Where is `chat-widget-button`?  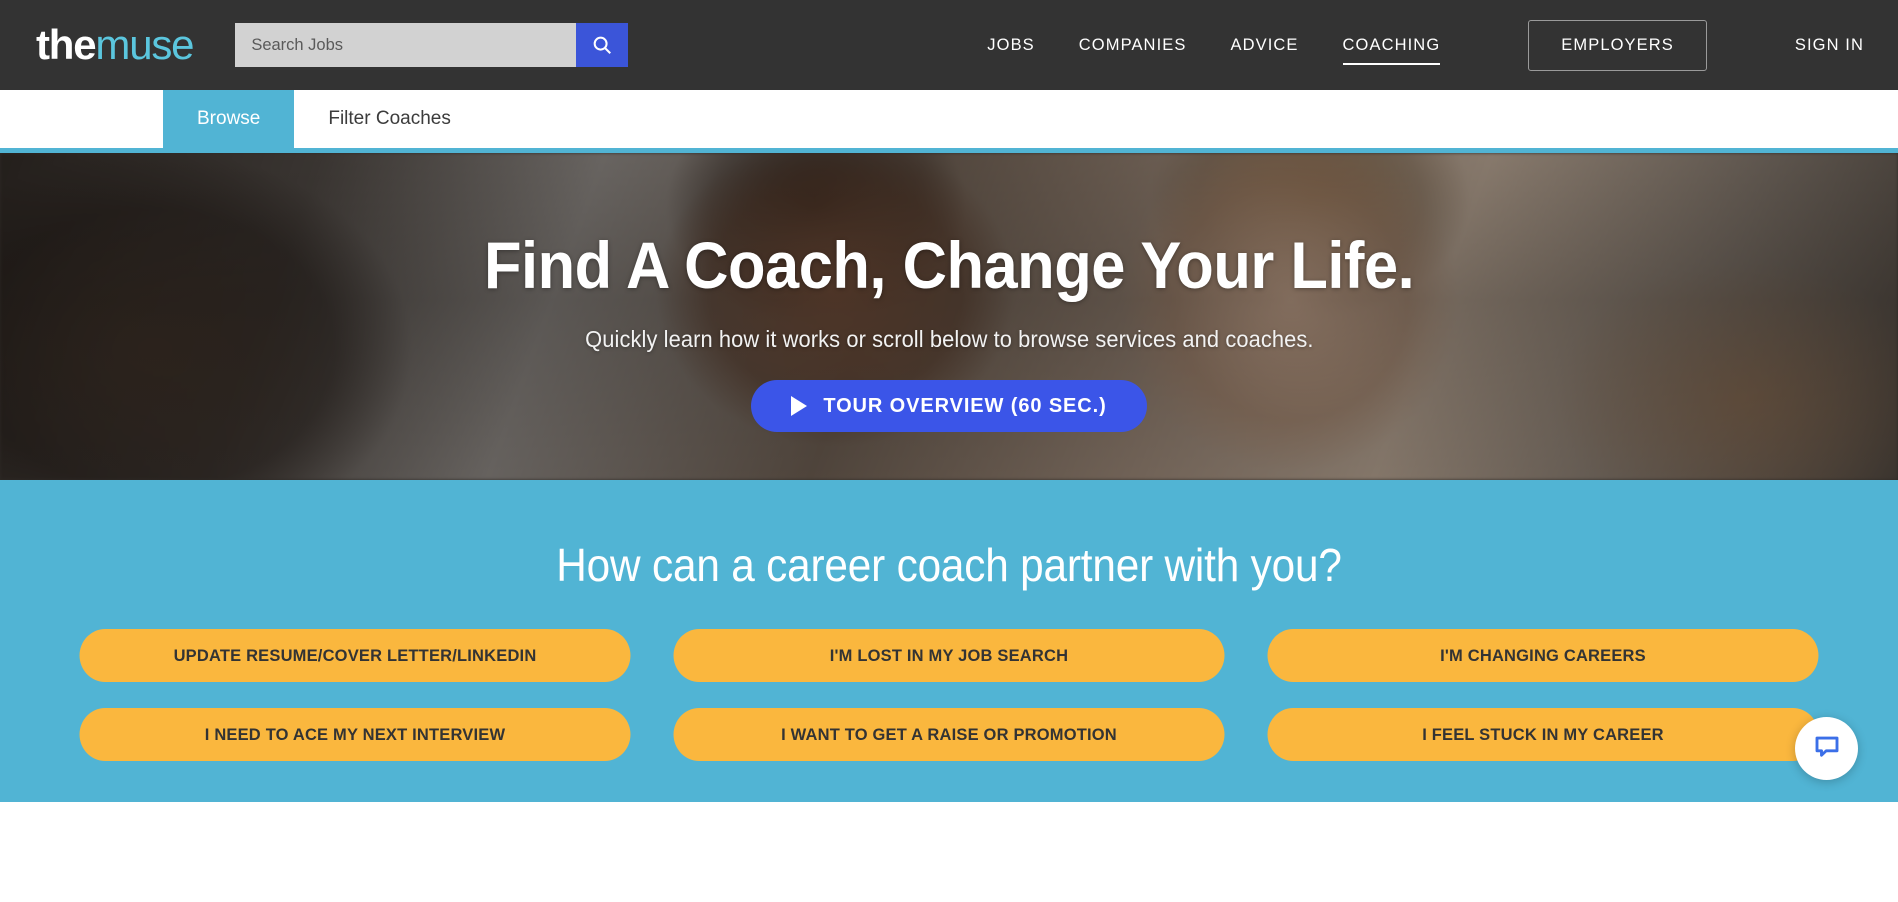
chat-widget-button is located at coordinates (1826, 748).